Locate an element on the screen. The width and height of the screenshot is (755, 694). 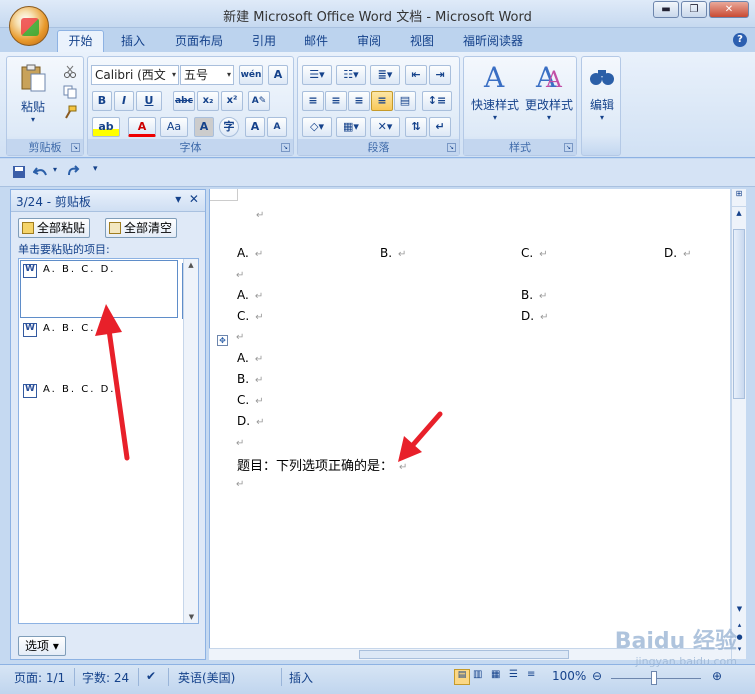
scroll-up-icon: ▲ is located at coordinates (739, 213).